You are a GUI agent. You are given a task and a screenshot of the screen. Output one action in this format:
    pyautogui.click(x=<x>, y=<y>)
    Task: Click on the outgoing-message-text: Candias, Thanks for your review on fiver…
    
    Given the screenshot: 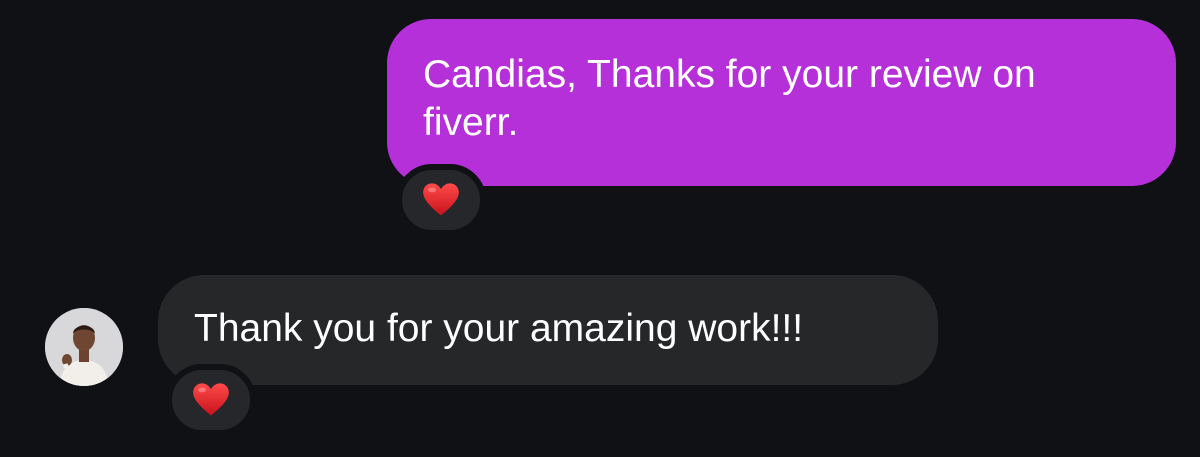 What is the action you would take?
    pyautogui.click(x=729, y=98)
    